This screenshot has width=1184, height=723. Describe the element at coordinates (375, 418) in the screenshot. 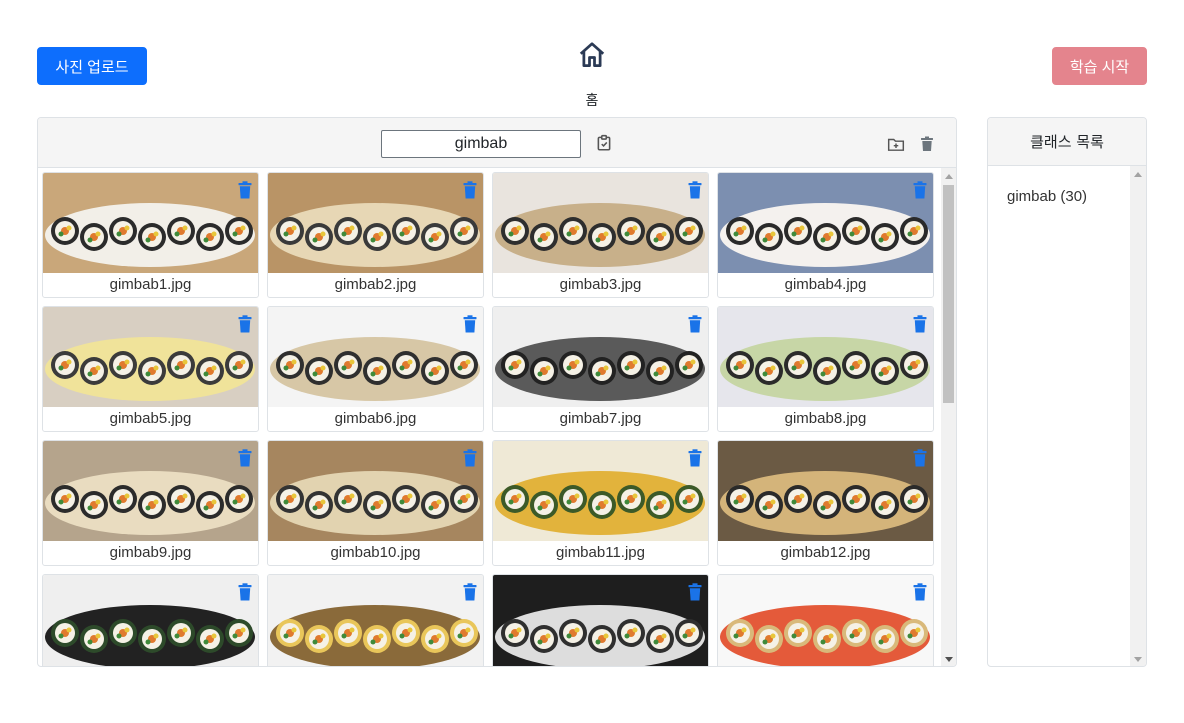

I see `image-filename: gimbab6.jpg` at that location.